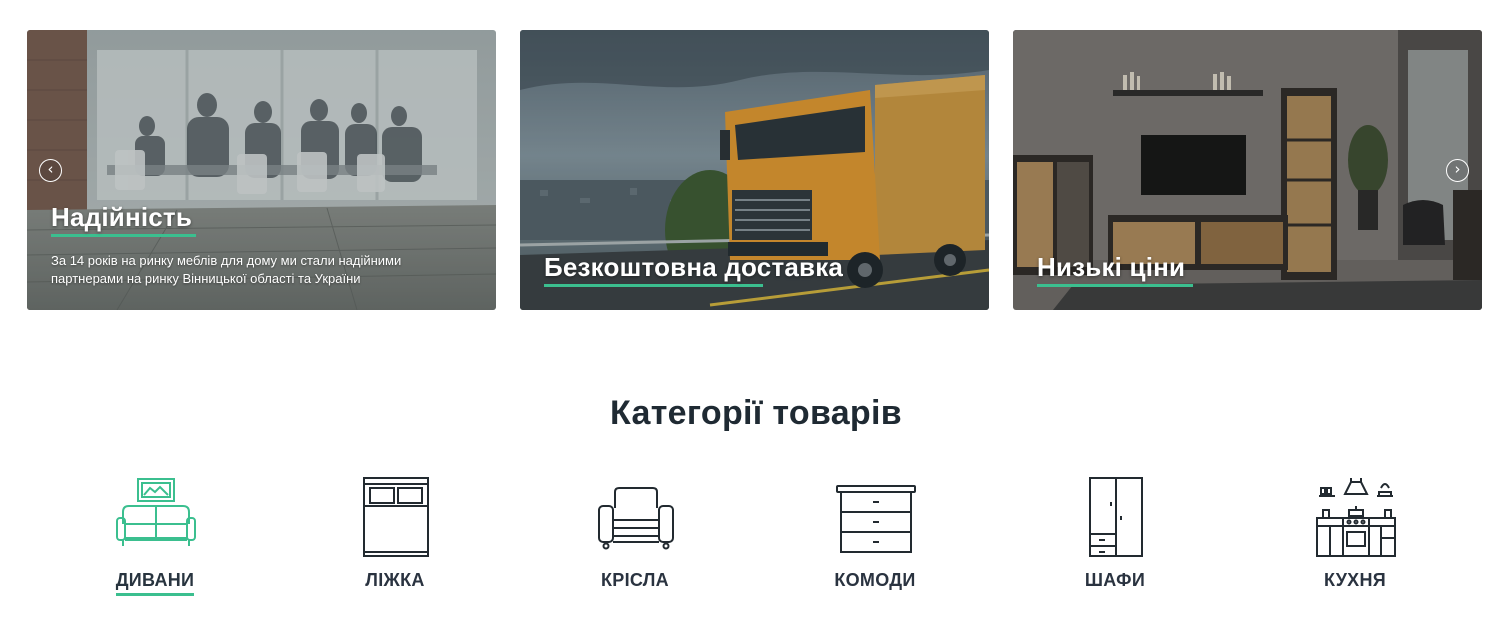 Image resolution: width=1512 pixels, height=643 pixels. What do you see at coordinates (1355, 580) in the screenshot?
I see `category-label: КУХНЯ` at bounding box center [1355, 580].